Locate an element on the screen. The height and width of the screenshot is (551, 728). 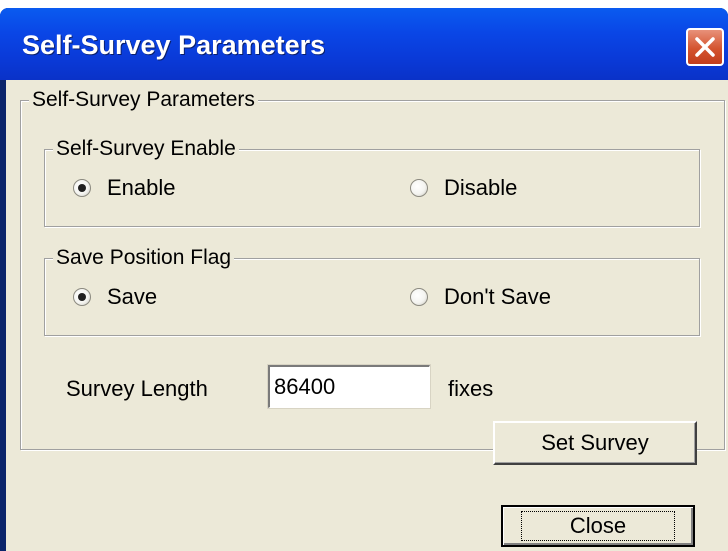
radio-save-label: Save is located at coordinates (132, 296).